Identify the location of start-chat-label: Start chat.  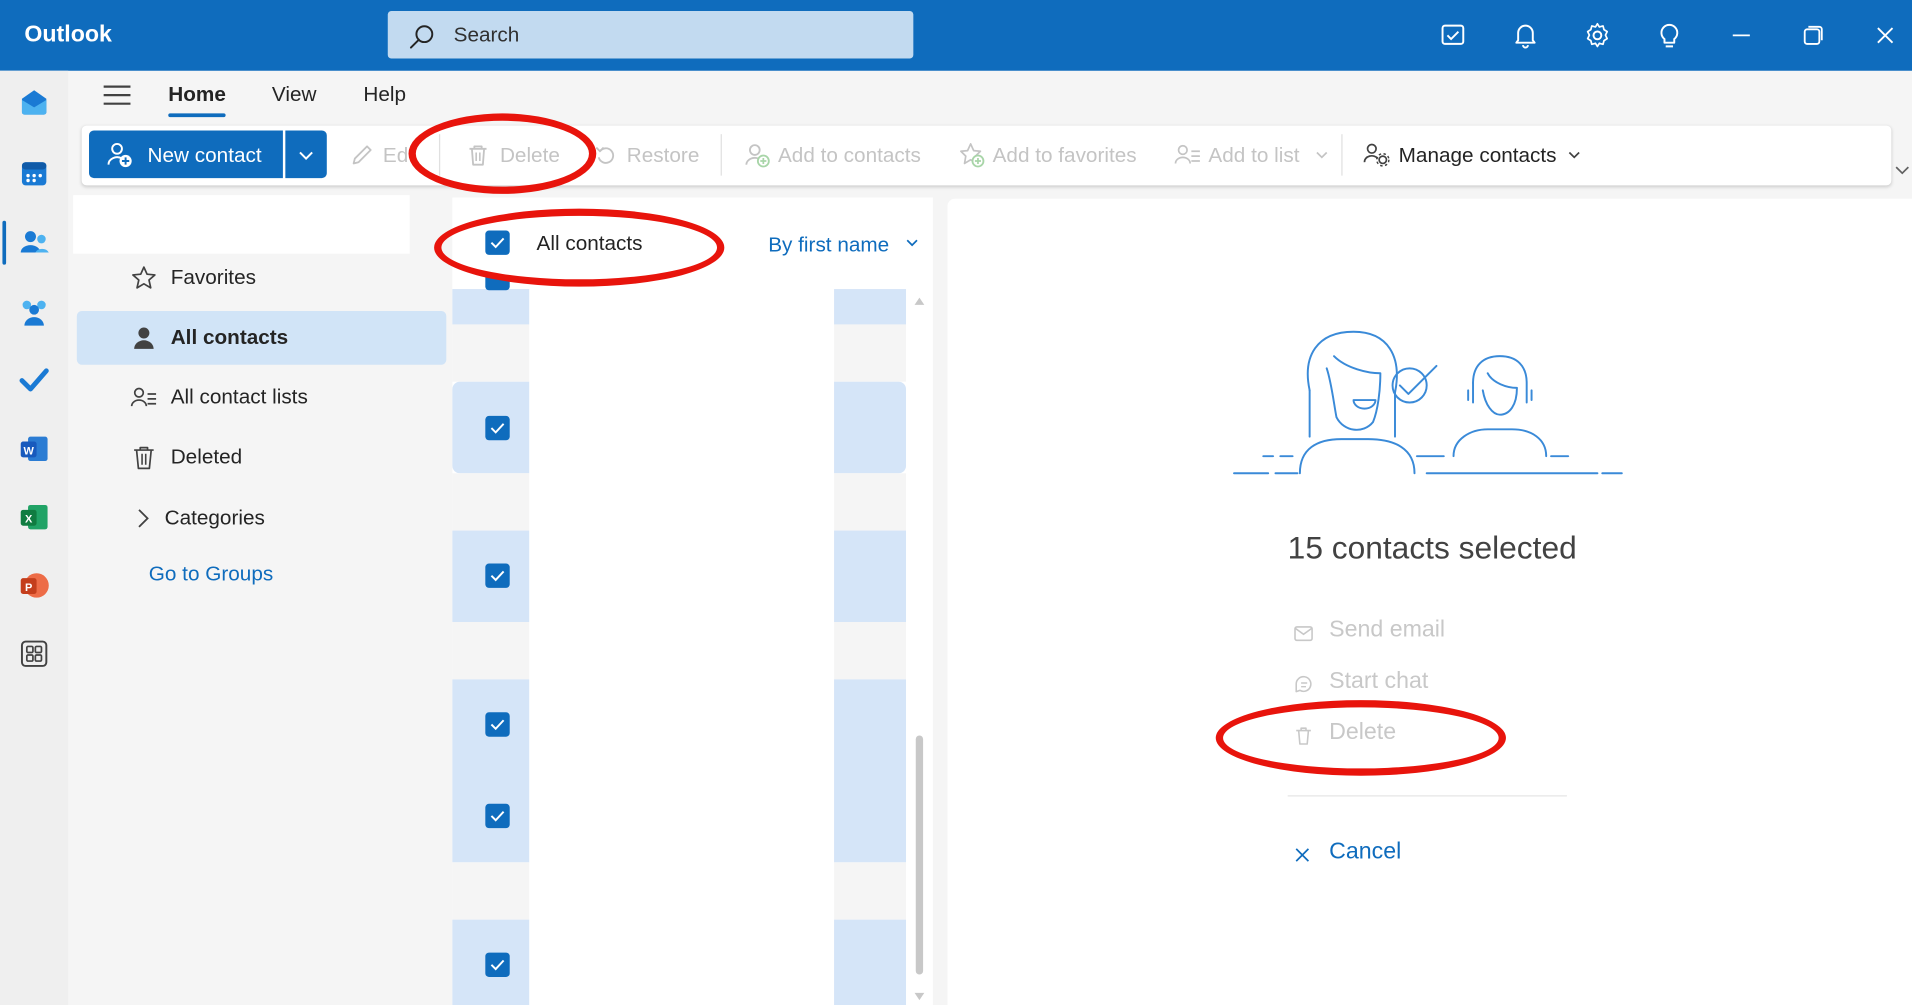
(1379, 681).